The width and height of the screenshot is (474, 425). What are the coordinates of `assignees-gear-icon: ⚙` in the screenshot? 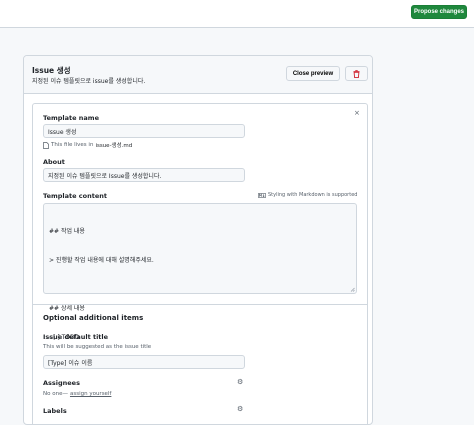 It's located at (240, 382).